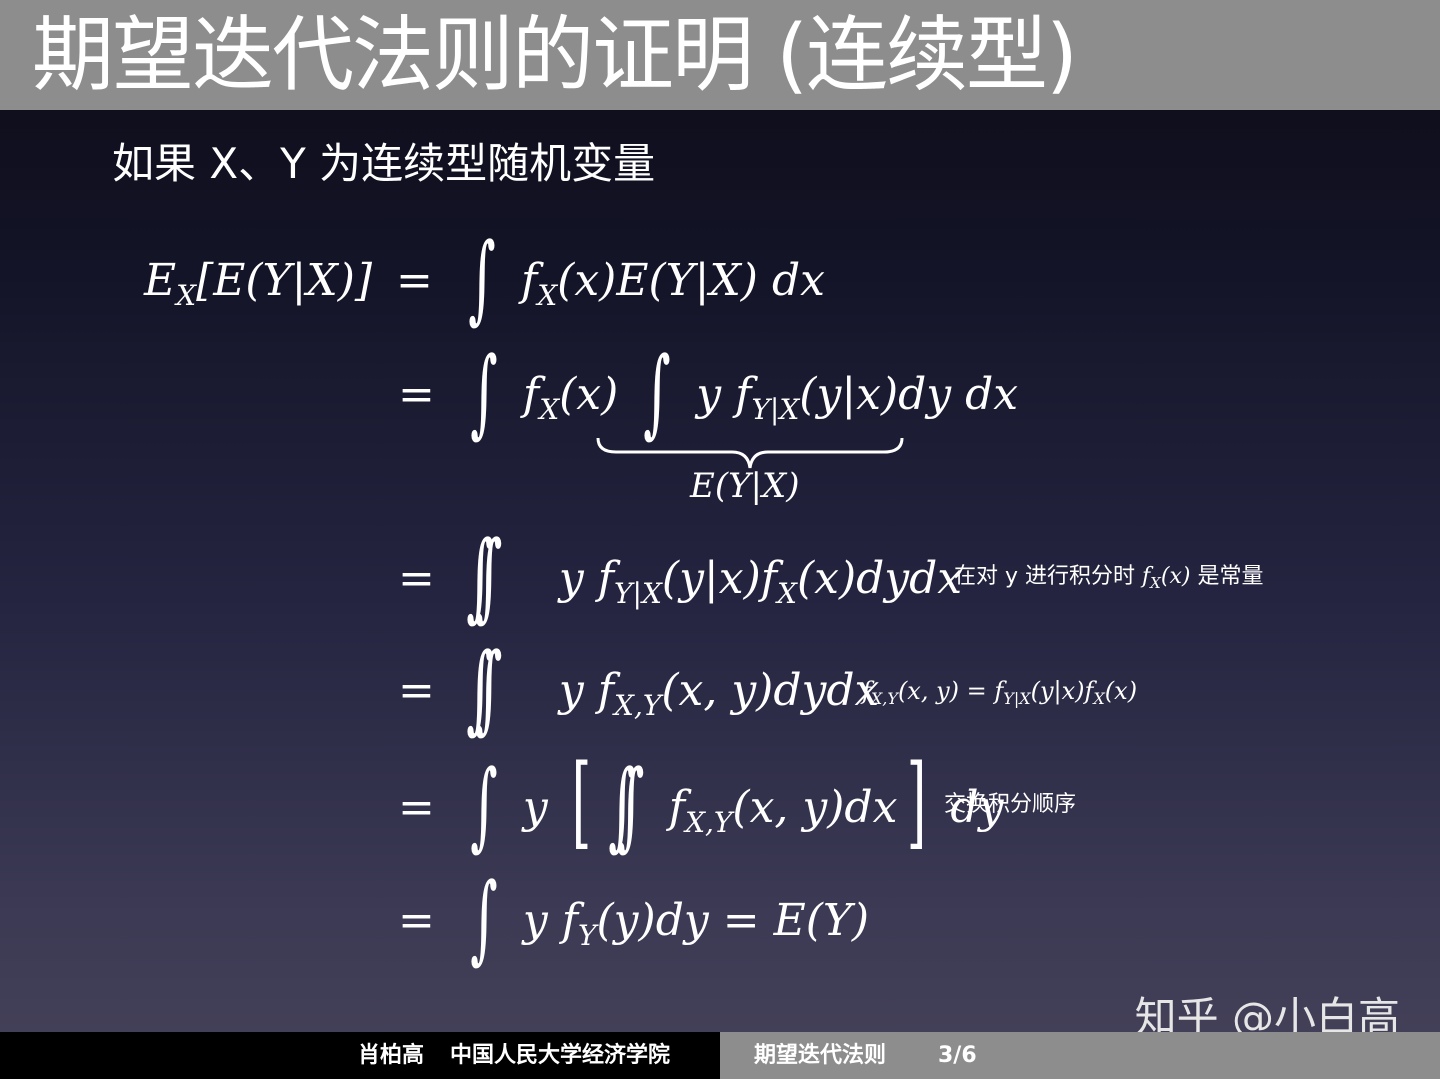 The width and height of the screenshot is (1440, 1079). What do you see at coordinates (550, 920) in the screenshot?
I see `line6-a: y f` at bounding box center [550, 920].